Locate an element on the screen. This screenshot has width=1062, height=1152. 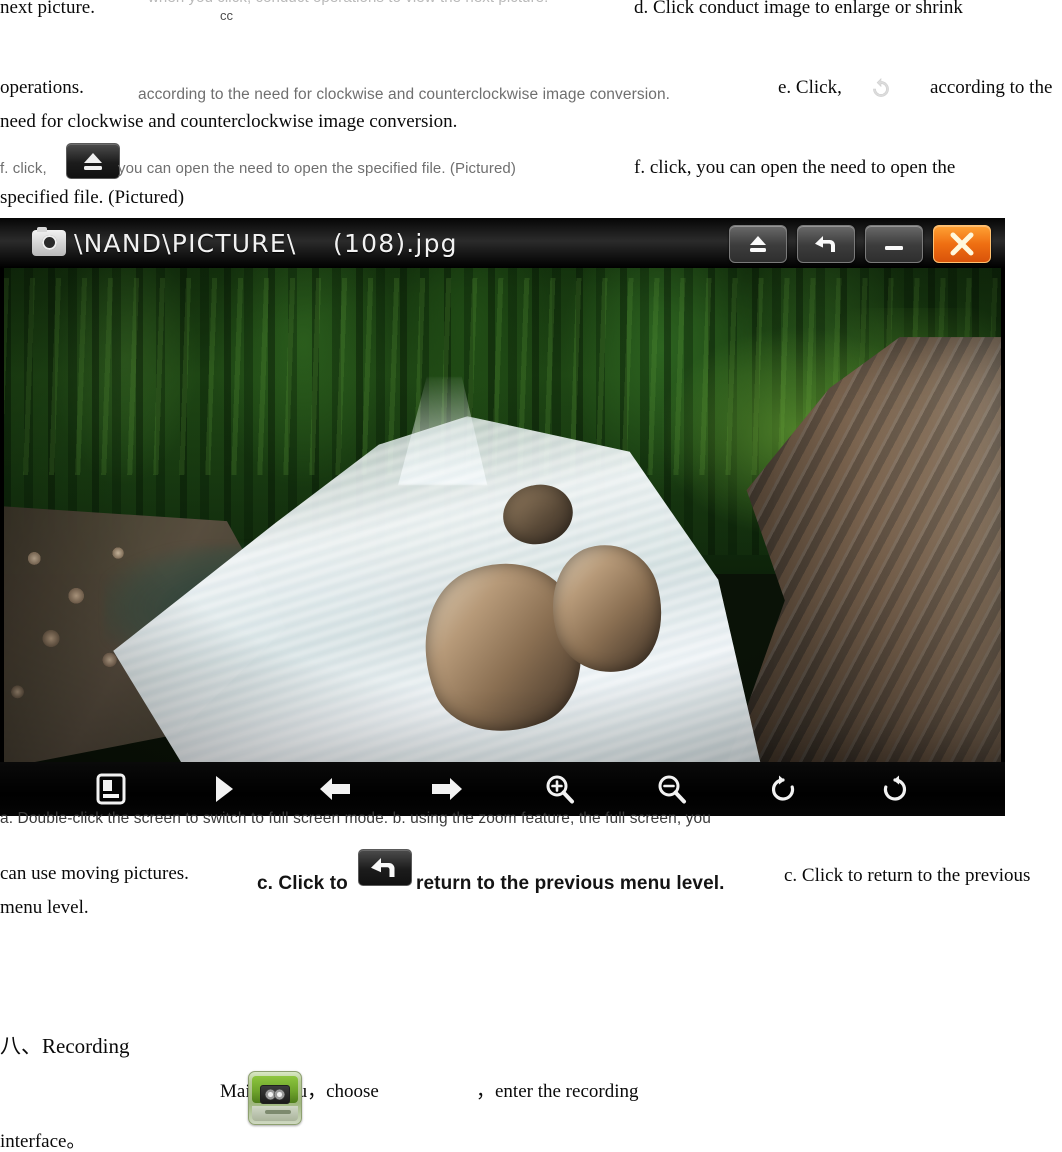
magnifier-plus-icon is located at coordinates (560, 789).